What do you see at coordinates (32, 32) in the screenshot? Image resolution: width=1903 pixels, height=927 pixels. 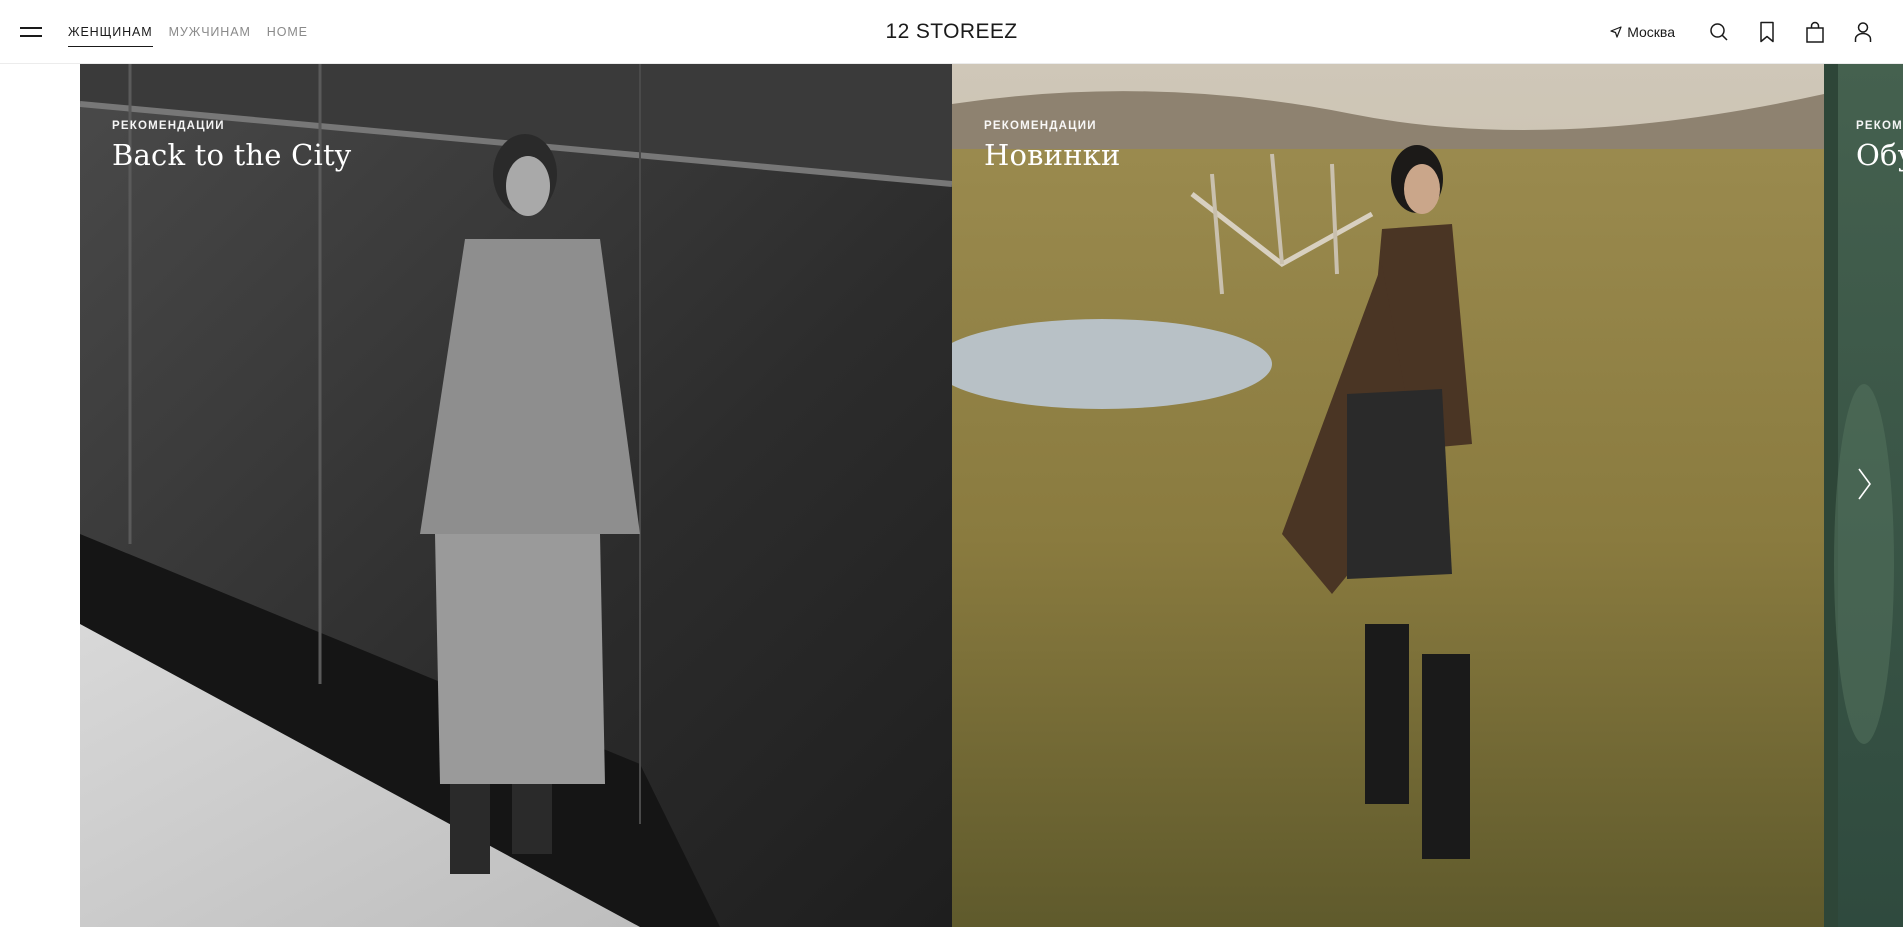 I see `burger-menu-icon` at bounding box center [32, 32].